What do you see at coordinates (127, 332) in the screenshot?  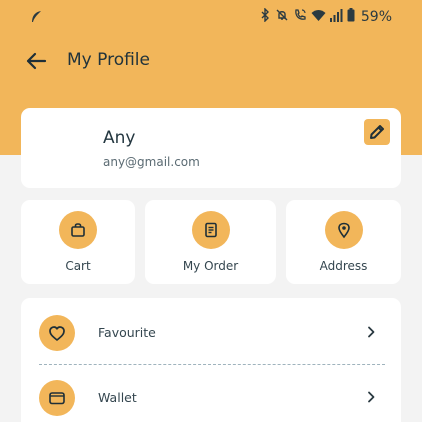 I see `favourite-label: Favourite` at bounding box center [127, 332].